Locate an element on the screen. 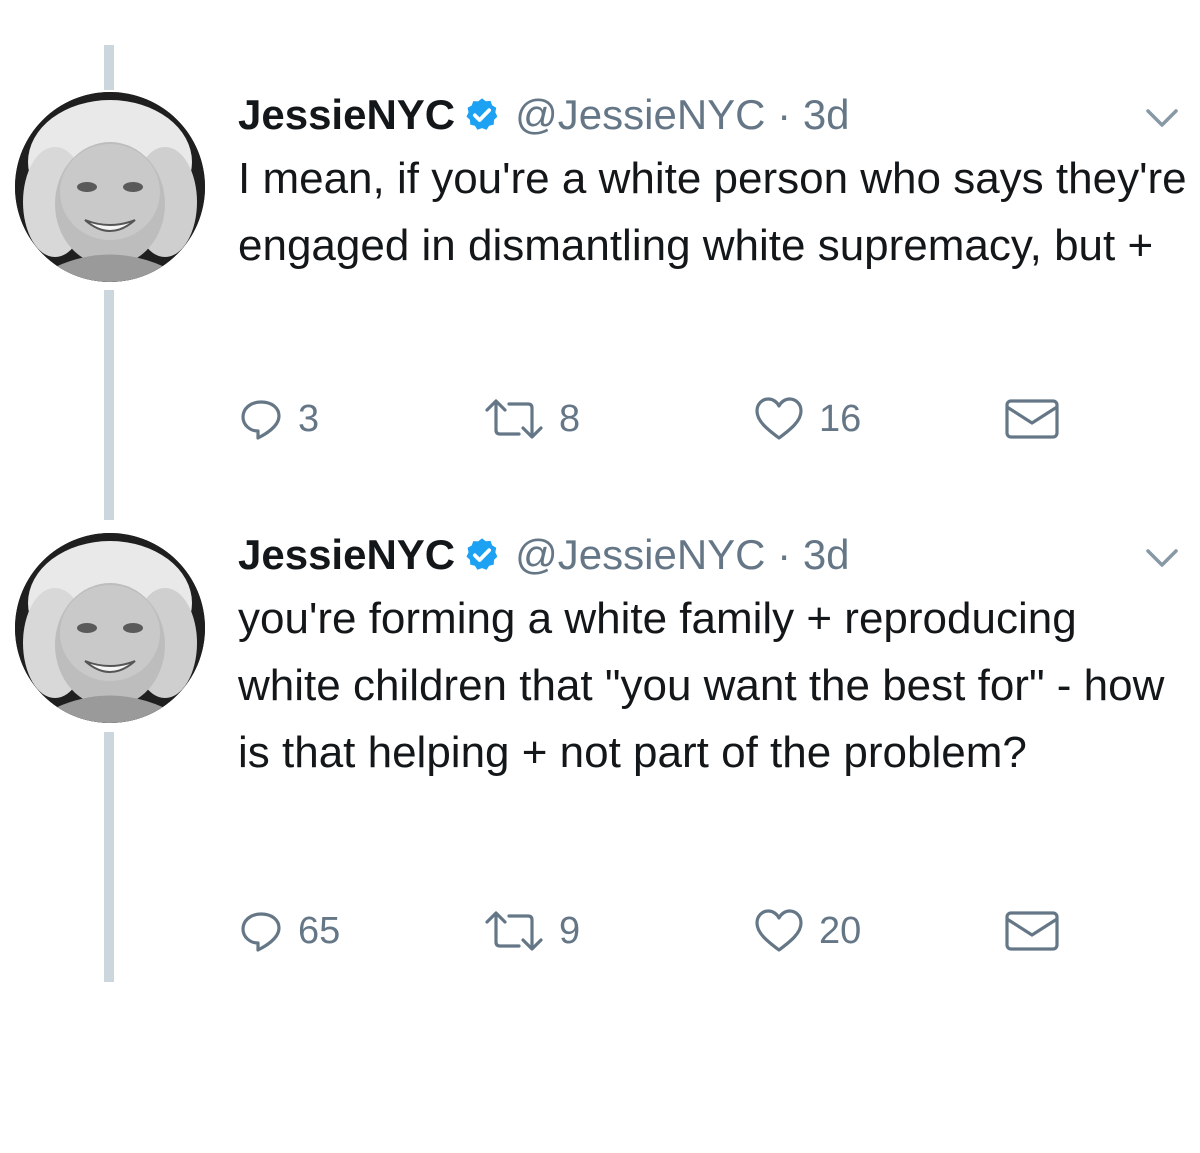 The height and width of the screenshot is (1153, 1200). retweet-button: 9 is located at coordinates (531, 931).